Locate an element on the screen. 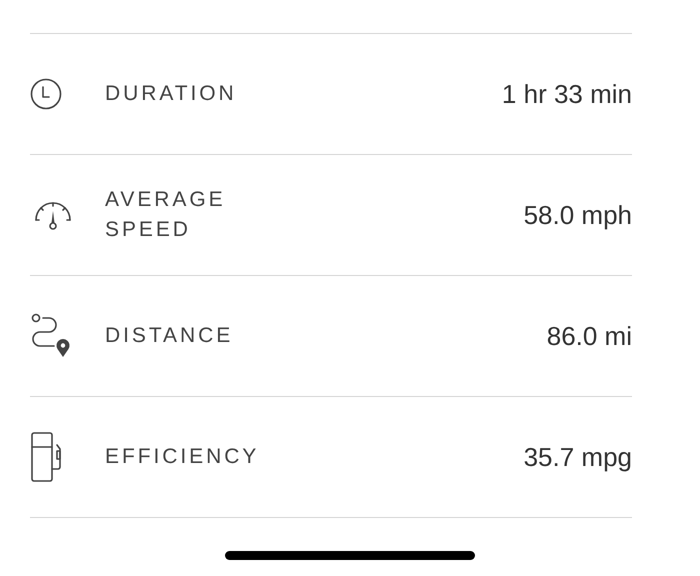 This screenshot has width=700, height=576. stat-label: EFFICIENCY is located at coordinates (182, 457).